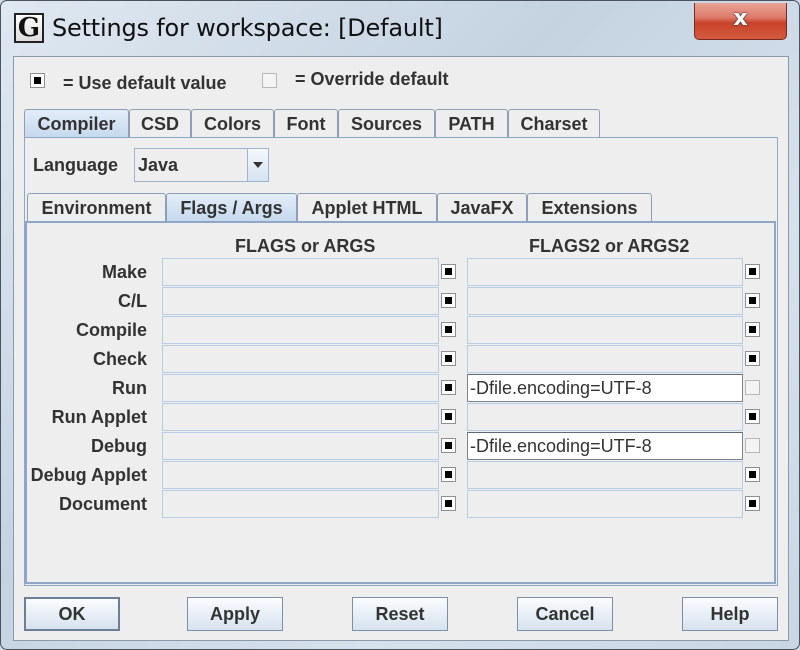 Image resolution: width=800 pixels, height=650 pixels. I want to click on tab-javafx: JavaFX, so click(482, 207).